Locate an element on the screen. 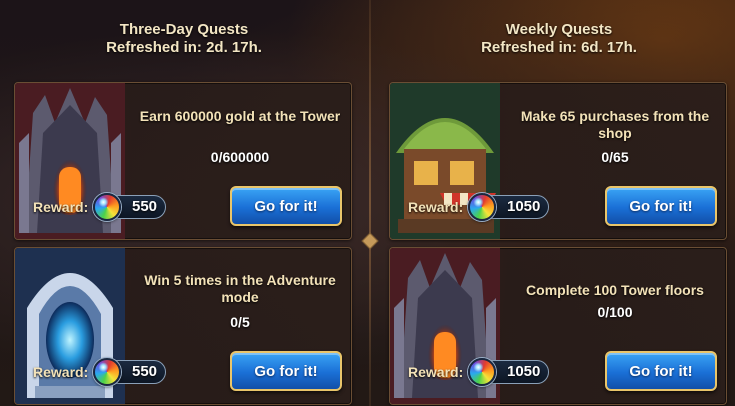 The width and height of the screenshot is (735, 406). three-day-quests-header: Three-Day Quests Refreshed in: 2d. 17h. is located at coordinates (184, 39).